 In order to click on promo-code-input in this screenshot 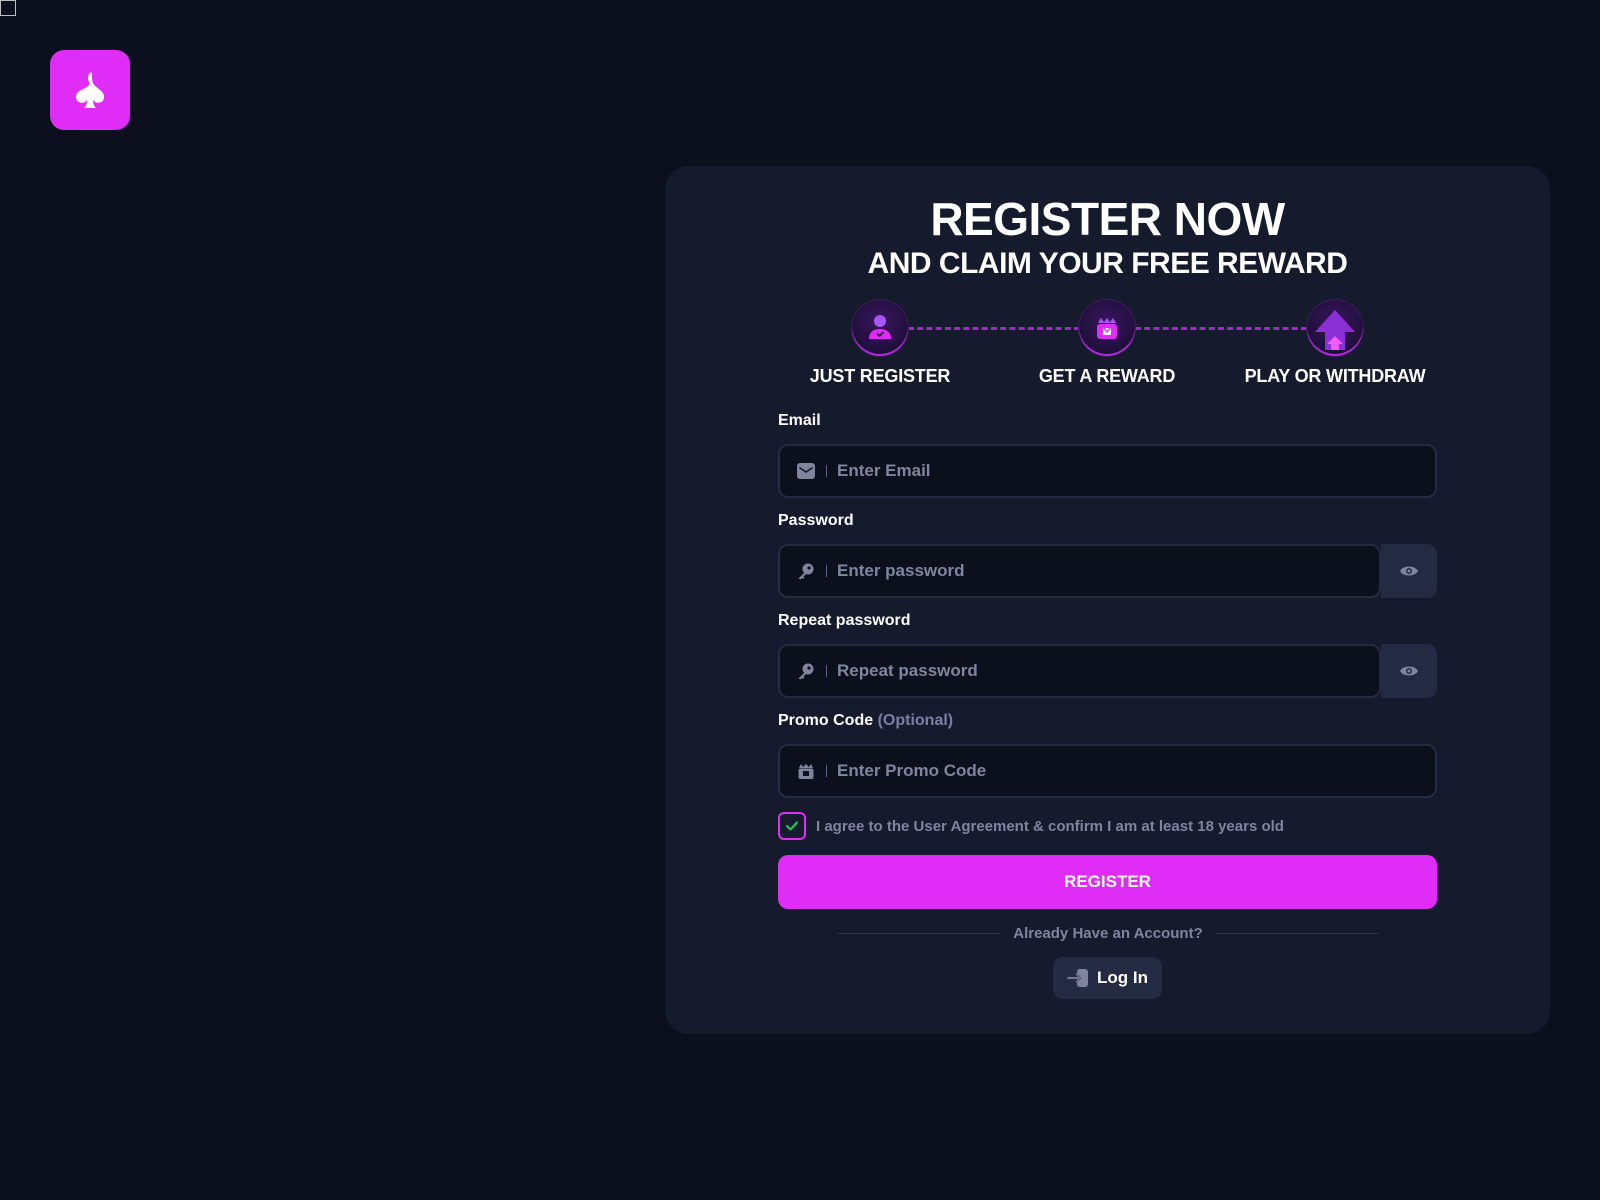, I will do `click(1136, 771)`.